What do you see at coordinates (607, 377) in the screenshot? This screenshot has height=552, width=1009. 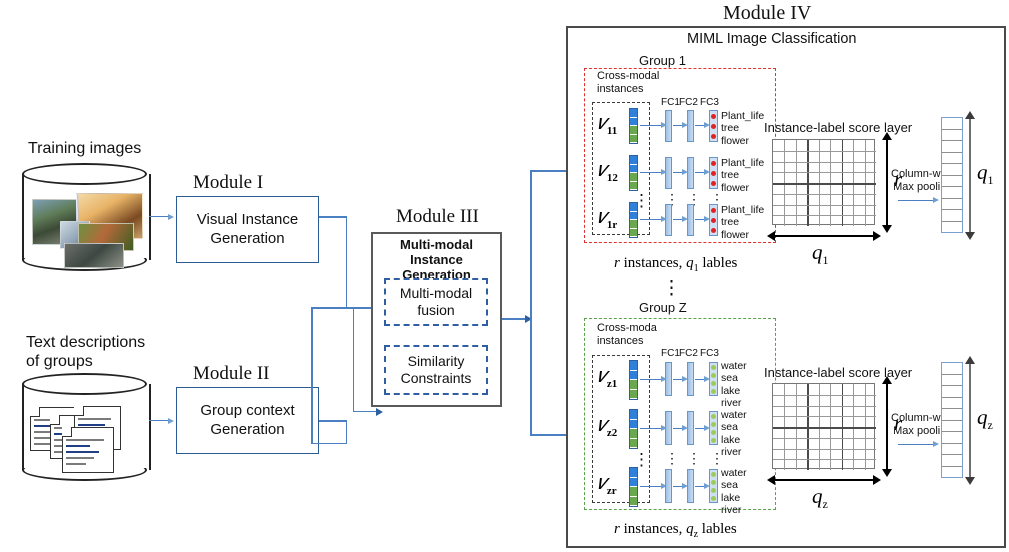 I see `instance-symbol-vz1: 𝑣z1` at bounding box center [607, 377].